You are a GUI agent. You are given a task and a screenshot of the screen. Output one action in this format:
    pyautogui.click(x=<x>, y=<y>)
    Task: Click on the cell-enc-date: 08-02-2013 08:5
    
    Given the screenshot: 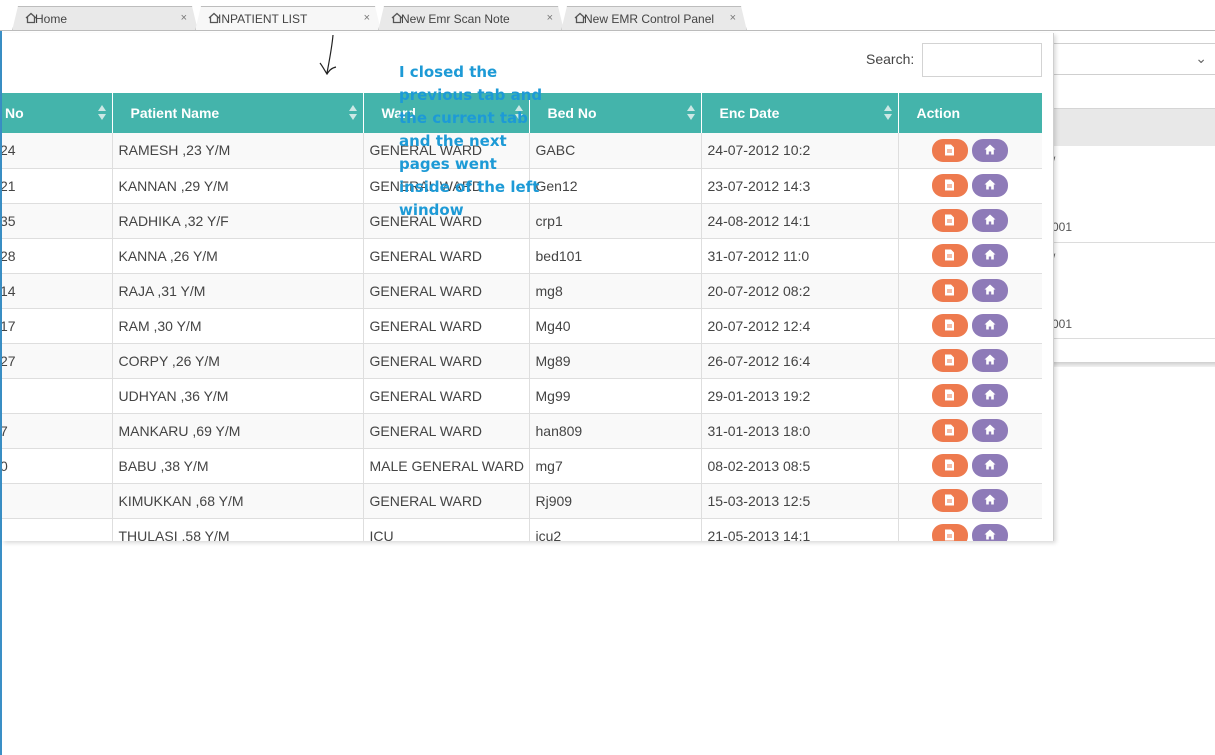 What is the action you would take?
    pyautogui.click(x=800, y=466)
    